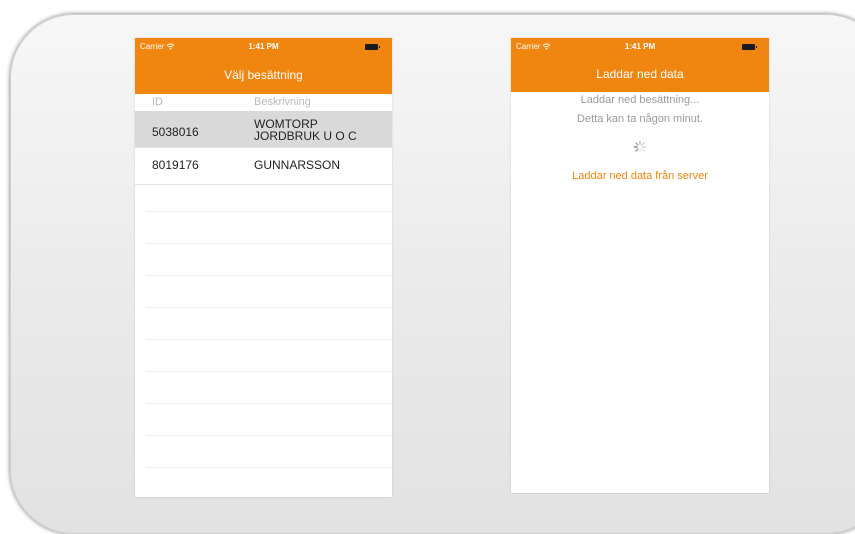 The image size is (855, 534). Describe the element at coordinates (175, 132) in the screenshot. I see `row-id: 5038016` at that location.